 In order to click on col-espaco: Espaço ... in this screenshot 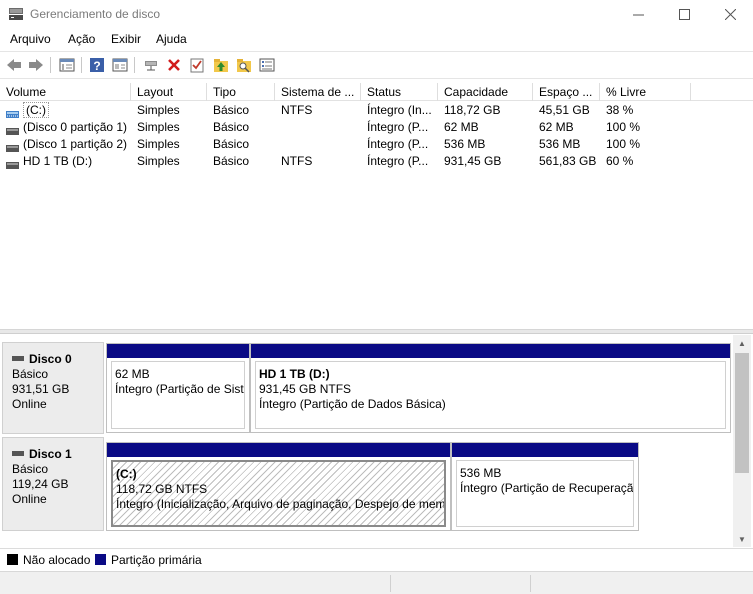, I will do `click(566, 92)`.